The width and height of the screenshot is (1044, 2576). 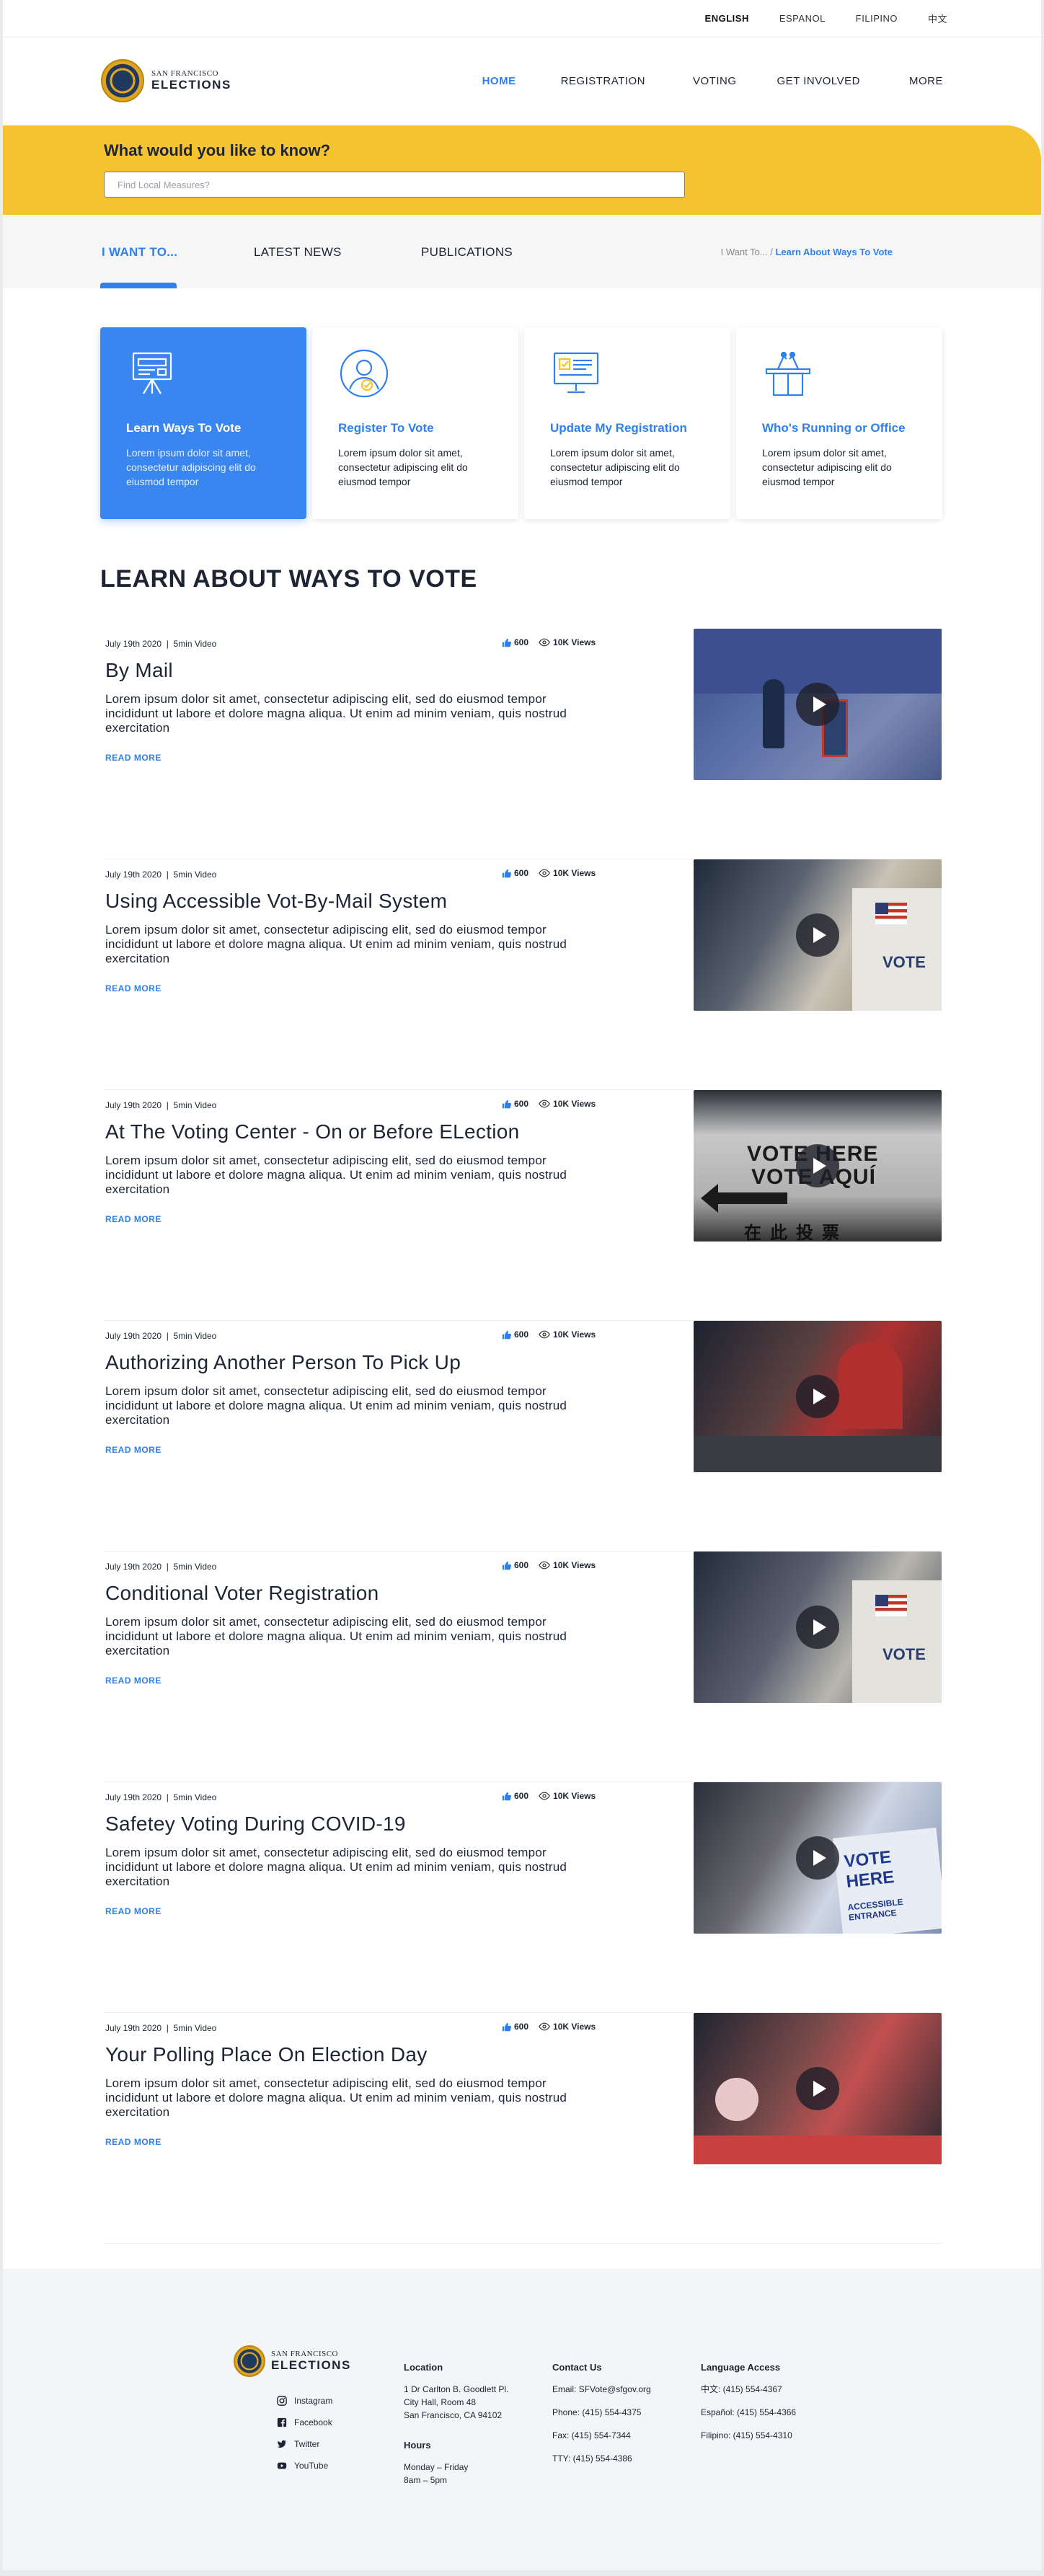 What do you see at coordinates (601, 2458) in the screenshot?
I see `footer-tty: TTY: (415) 554-4386` at bounding box center [601, 2458].